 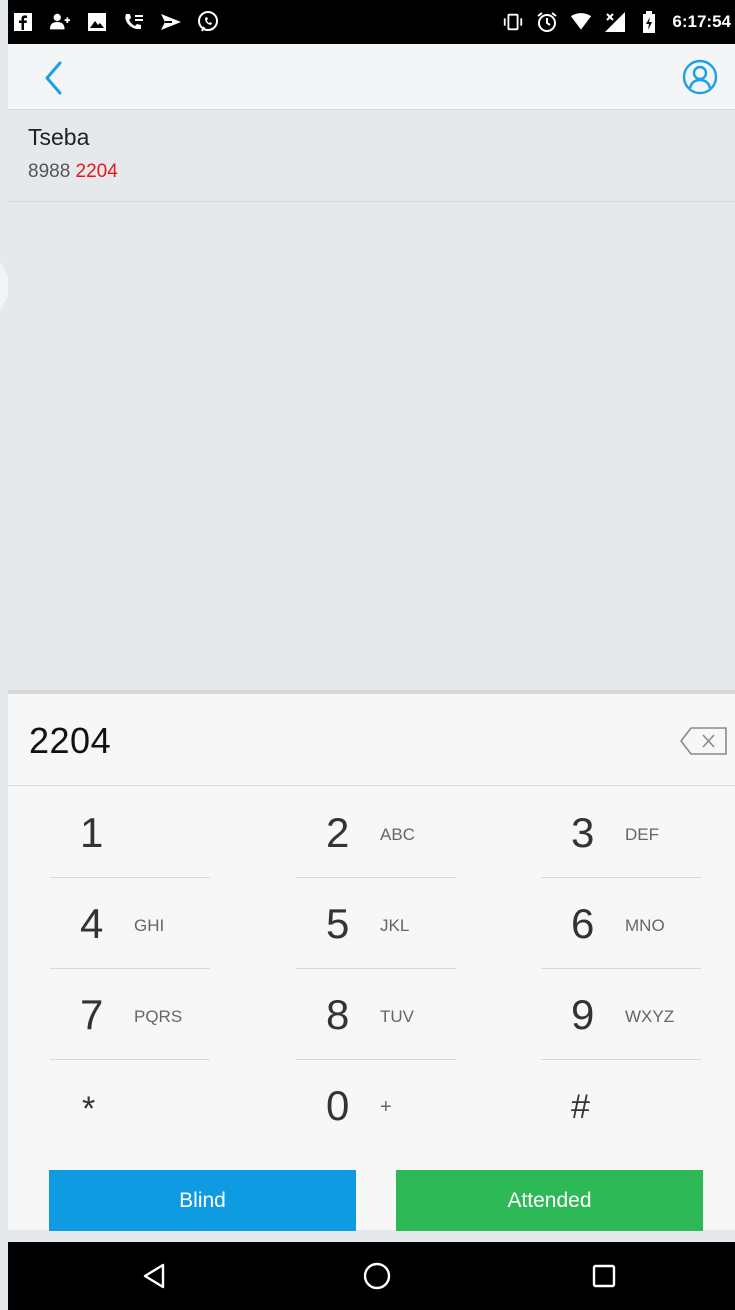 I want to click on contact-number: 8988 2204, so click(x=381, y=172).